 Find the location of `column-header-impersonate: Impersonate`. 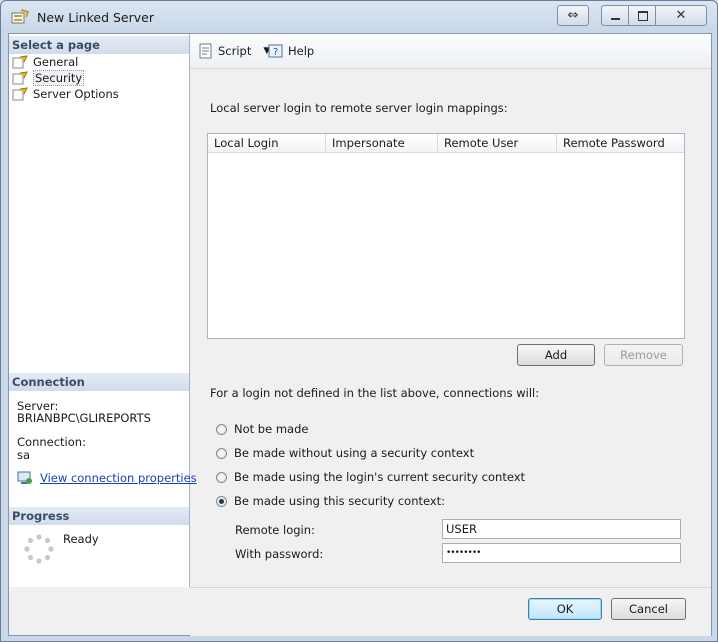

column-header-impersonate: Impersonate is located at coordinates (382, 143).